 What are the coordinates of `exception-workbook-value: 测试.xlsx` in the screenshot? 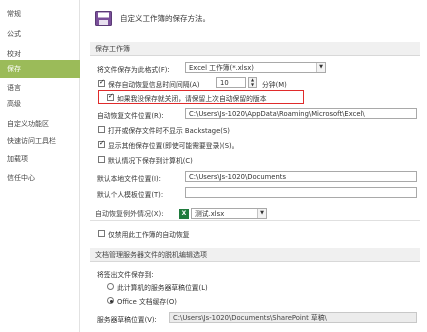 It's located at (210, 214).